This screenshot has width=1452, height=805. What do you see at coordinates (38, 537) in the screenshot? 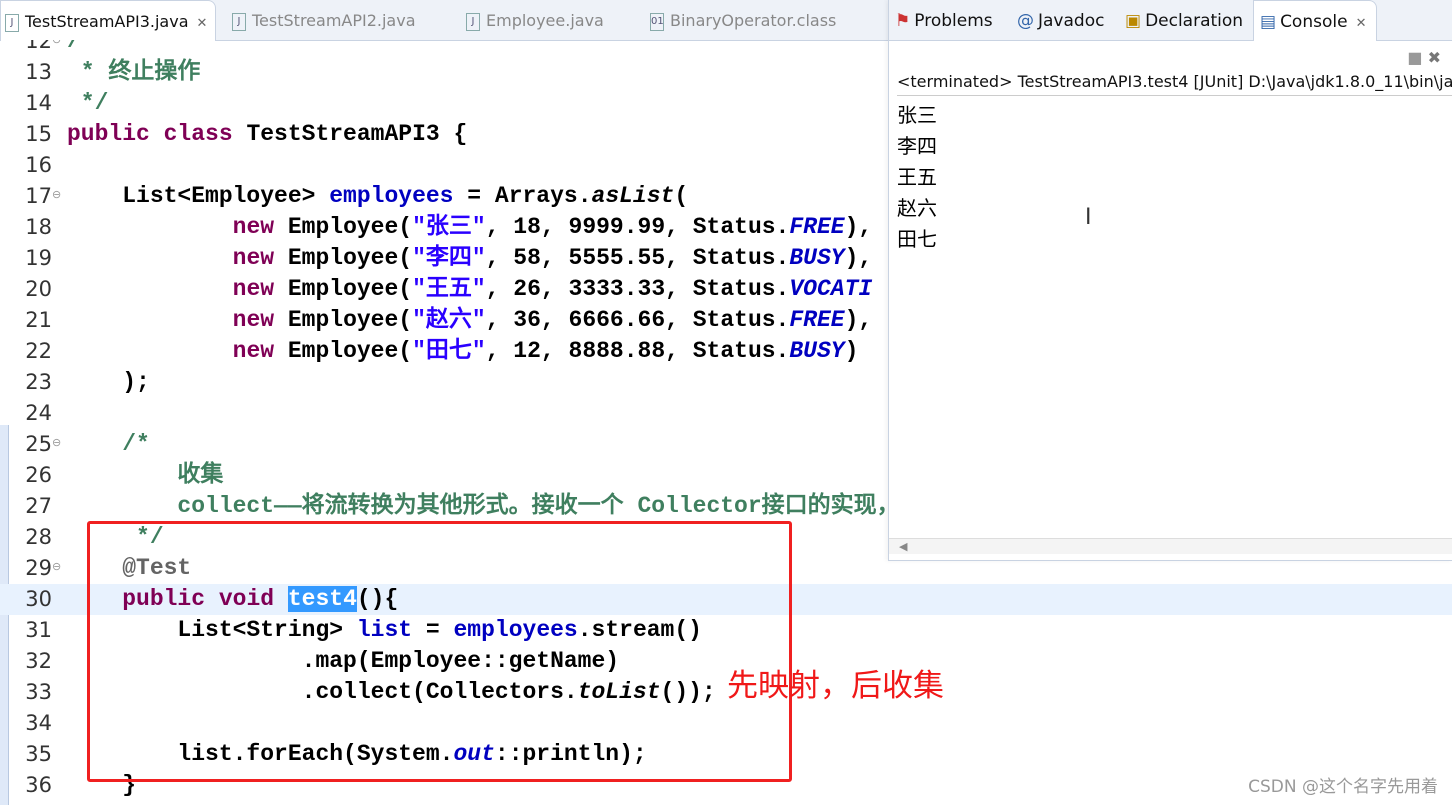
I see `line-number: 28` at bounding box center [38, 537].